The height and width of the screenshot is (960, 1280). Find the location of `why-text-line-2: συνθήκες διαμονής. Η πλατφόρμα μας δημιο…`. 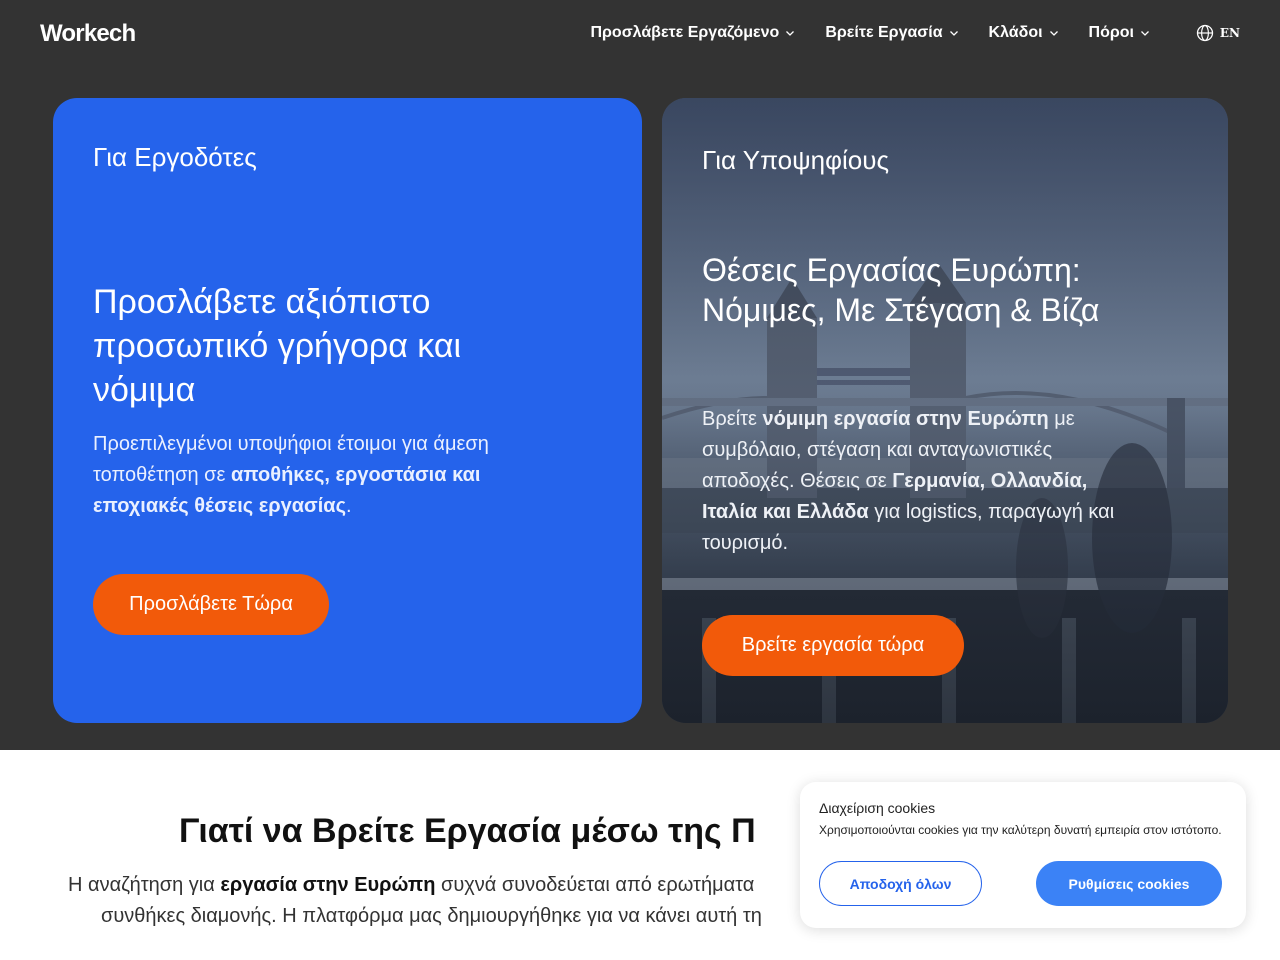

why-text-line-2: συνθήκες διαμονής. Η πλατφόρμα μας δημιο… is located at coordinates (431, 916).